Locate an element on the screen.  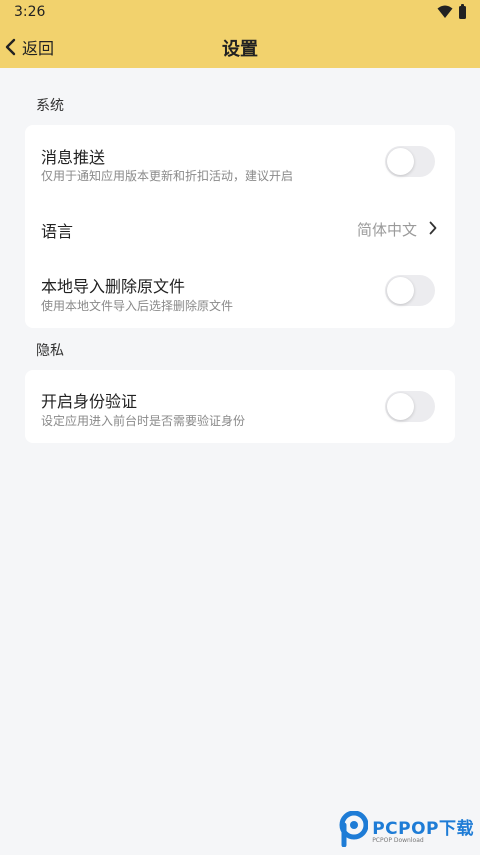
language-value: 简体中文 is located at coordinates (386, 230).